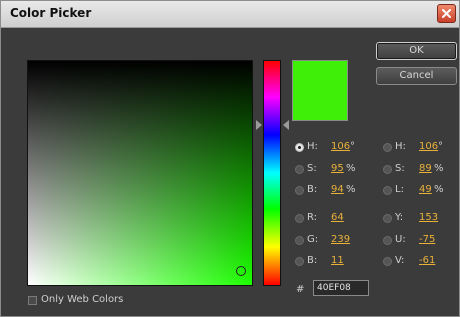 Image resolution: width=460 pixels, height=317 pixels. Describe the element at coordinates (299, 169) in the screenshot. I see `hsb-saturation-radio` at that location.